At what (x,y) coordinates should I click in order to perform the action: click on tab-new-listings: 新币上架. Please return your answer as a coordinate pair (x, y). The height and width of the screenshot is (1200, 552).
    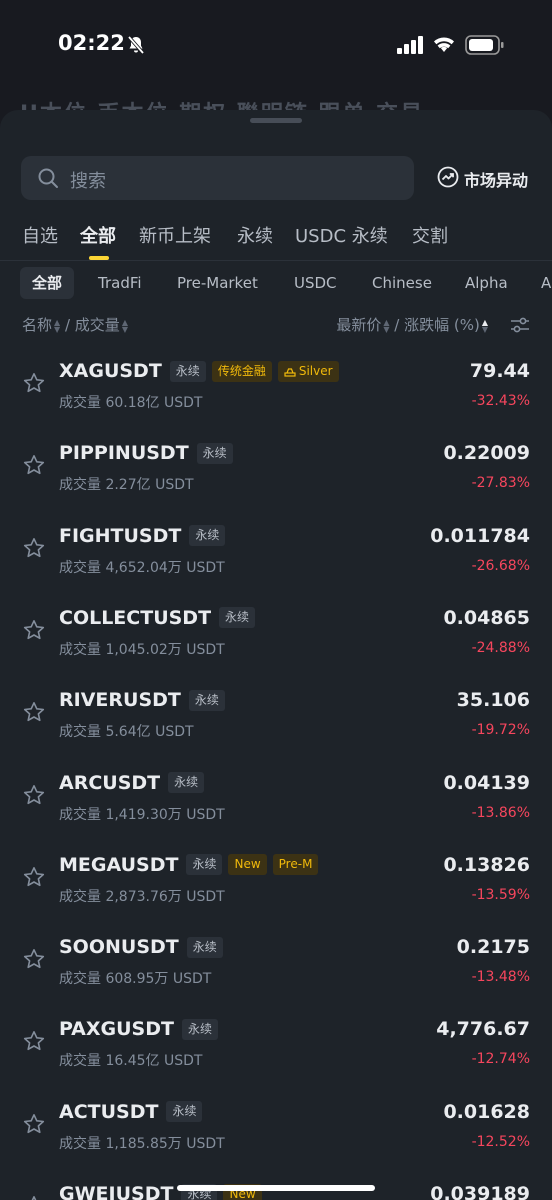
    Looking at the image, I should click on (175, 235).